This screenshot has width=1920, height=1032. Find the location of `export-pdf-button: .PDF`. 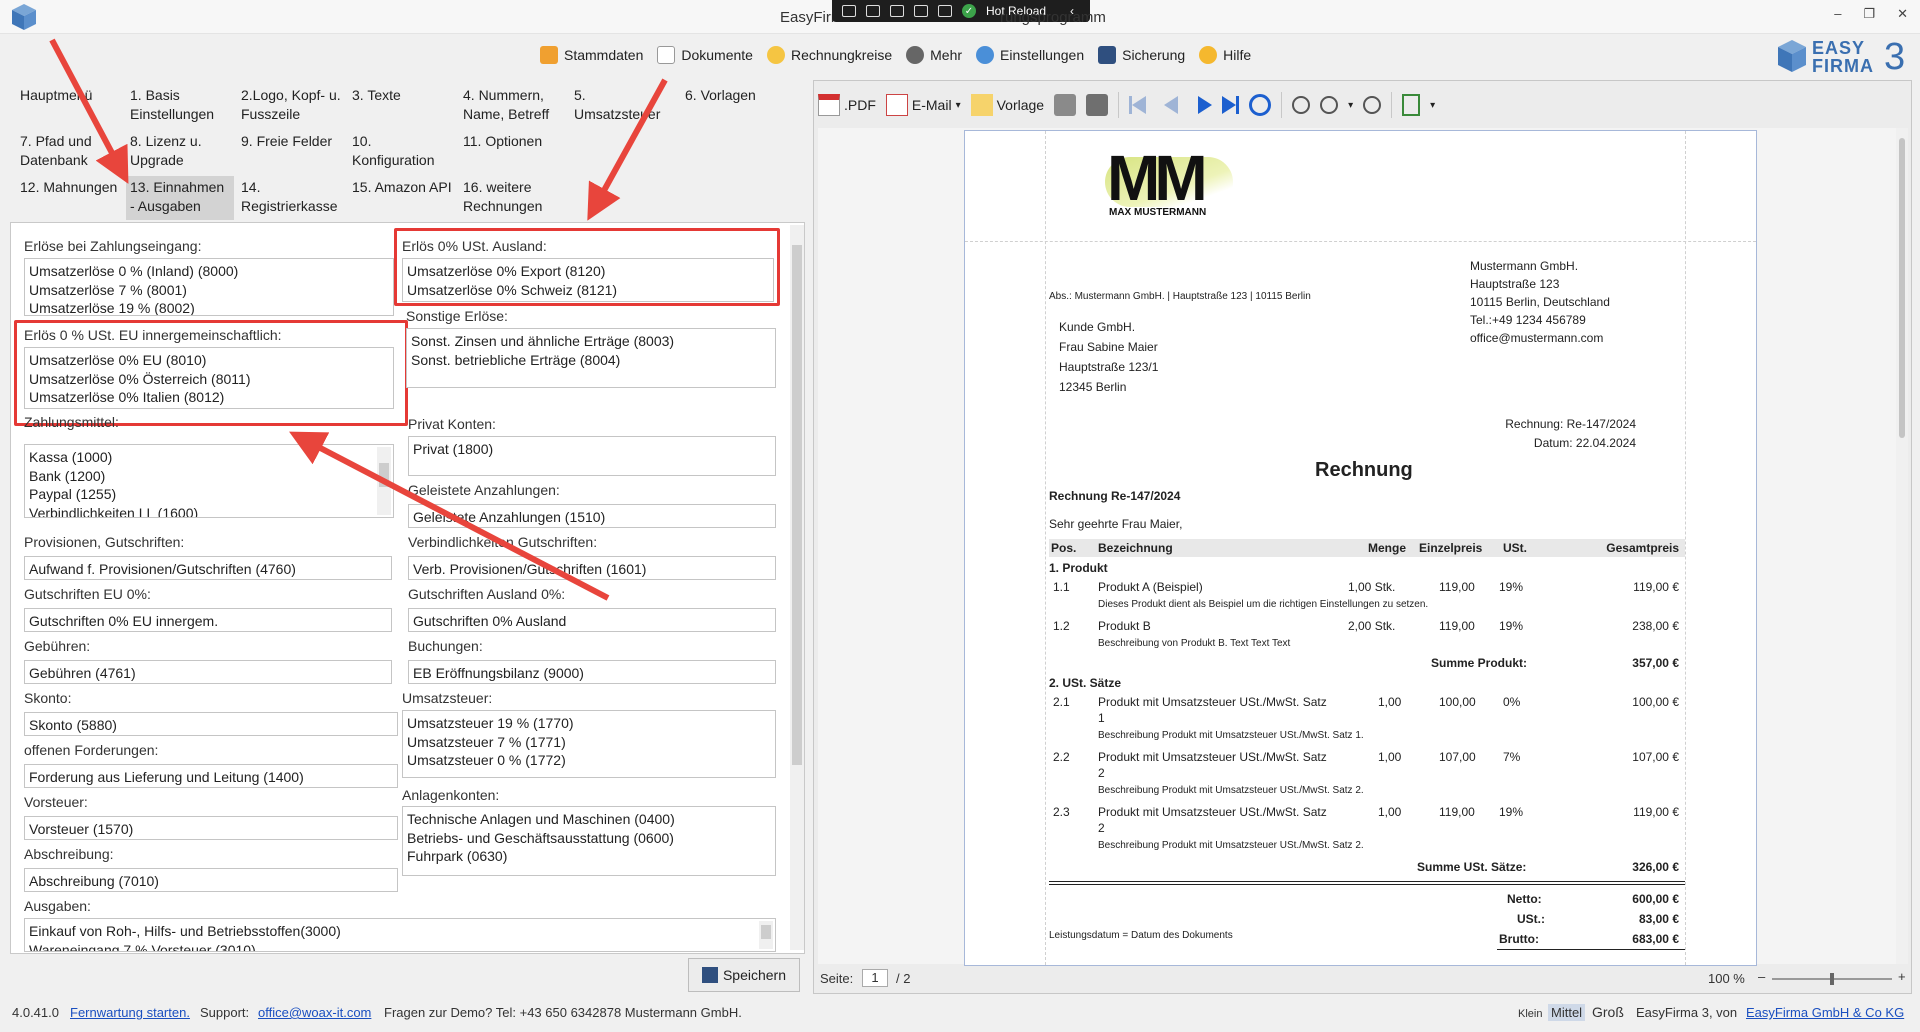

export-pdf-button: .PDF is located at coordinates (847, 105).